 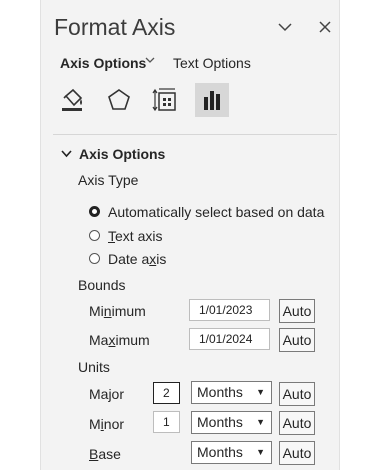 I want to click on minimum-label: Minimum, so click(x=117, y=311).